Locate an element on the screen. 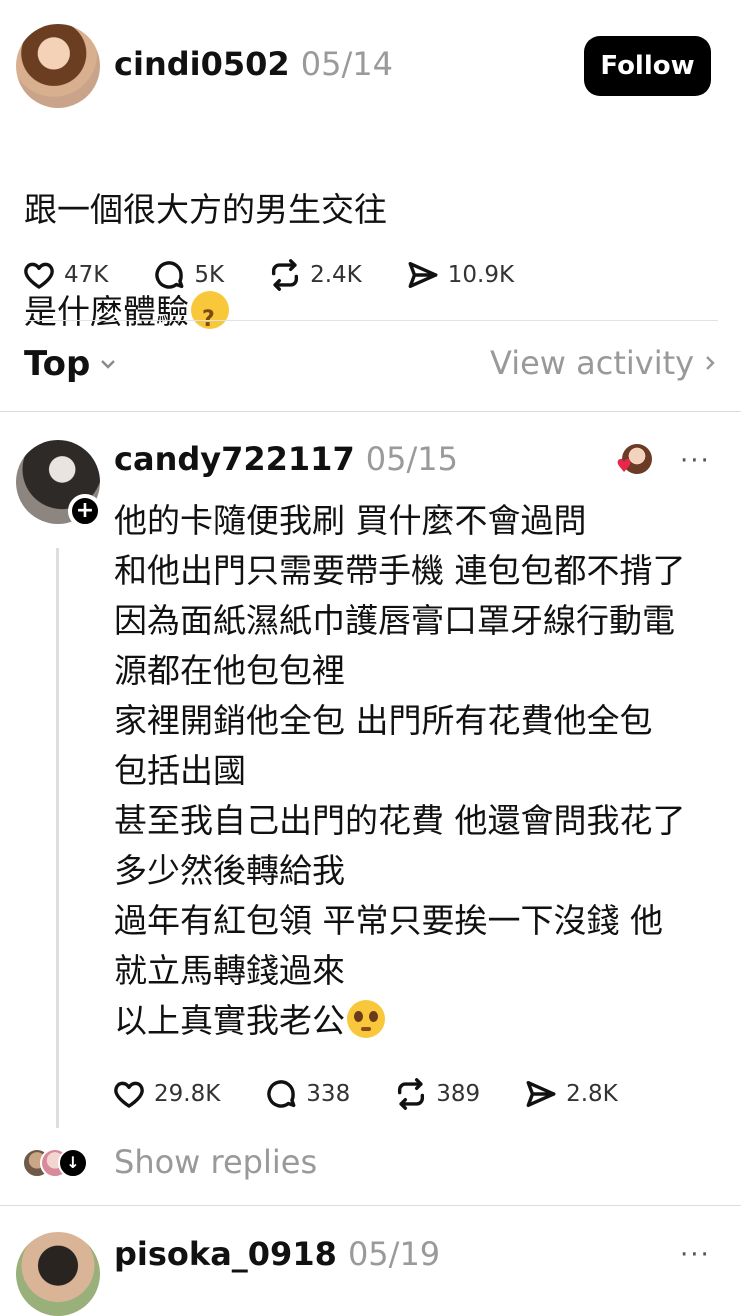  reply-header: pisoka_0918 05/19 is located at coordinates (277, 1254).